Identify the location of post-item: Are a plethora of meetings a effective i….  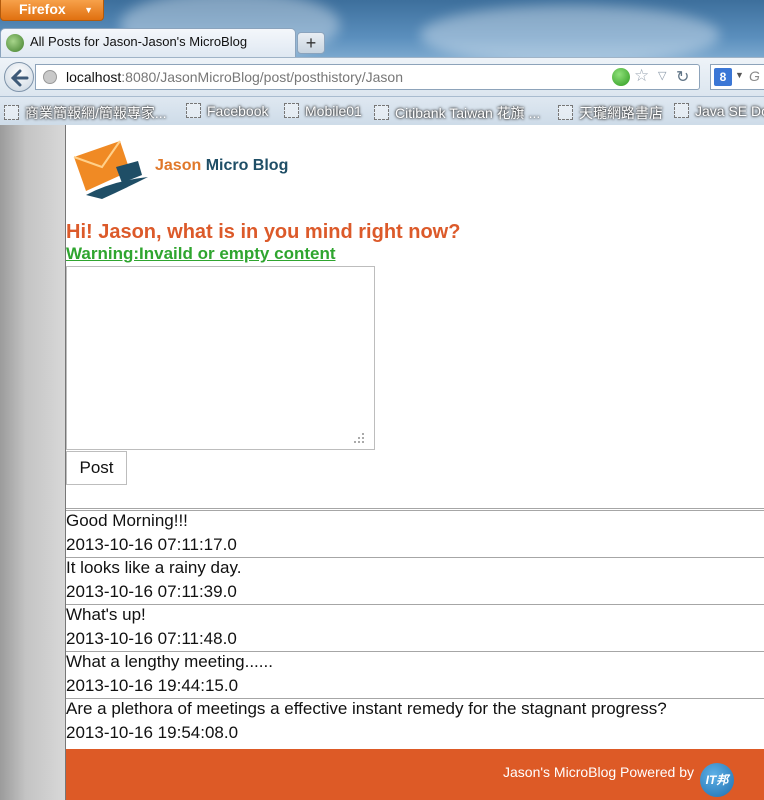
(415, 722).